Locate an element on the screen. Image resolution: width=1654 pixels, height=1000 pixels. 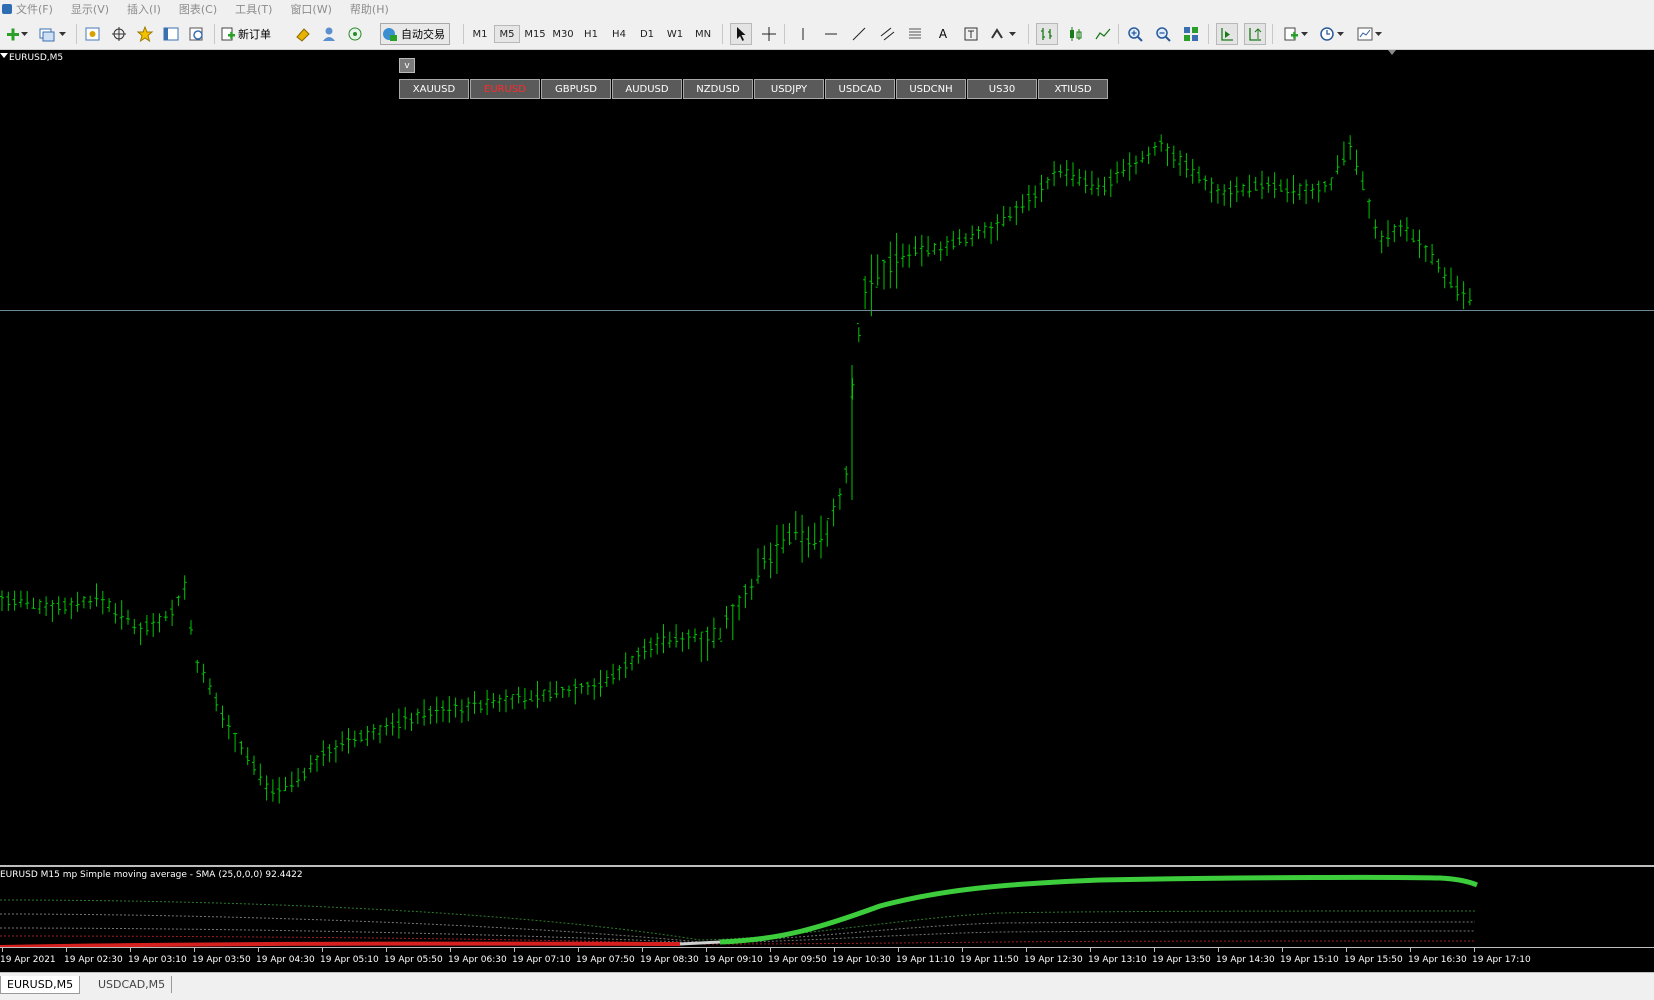
zoom-out-icon is located at coordinates (1163, 34).